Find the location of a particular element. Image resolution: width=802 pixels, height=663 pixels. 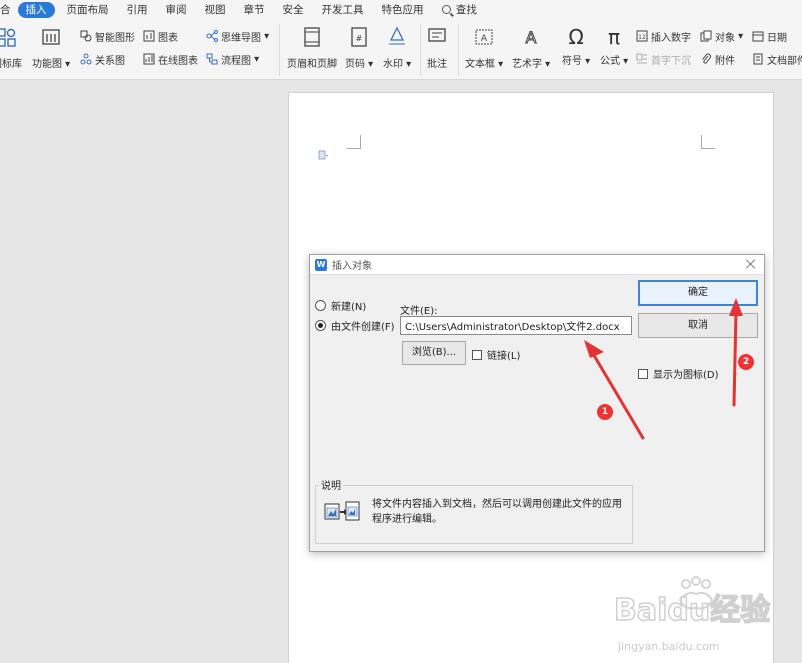

online-chart-label: 在线图表 is located at coordinates (178, 61).